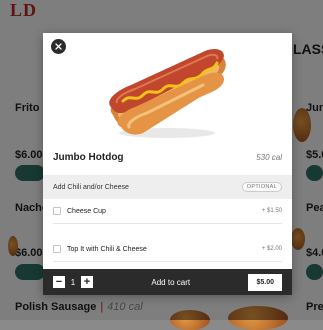 The image size is (323, 330). I want to click on quantity-value: 1, so click(73, 282).